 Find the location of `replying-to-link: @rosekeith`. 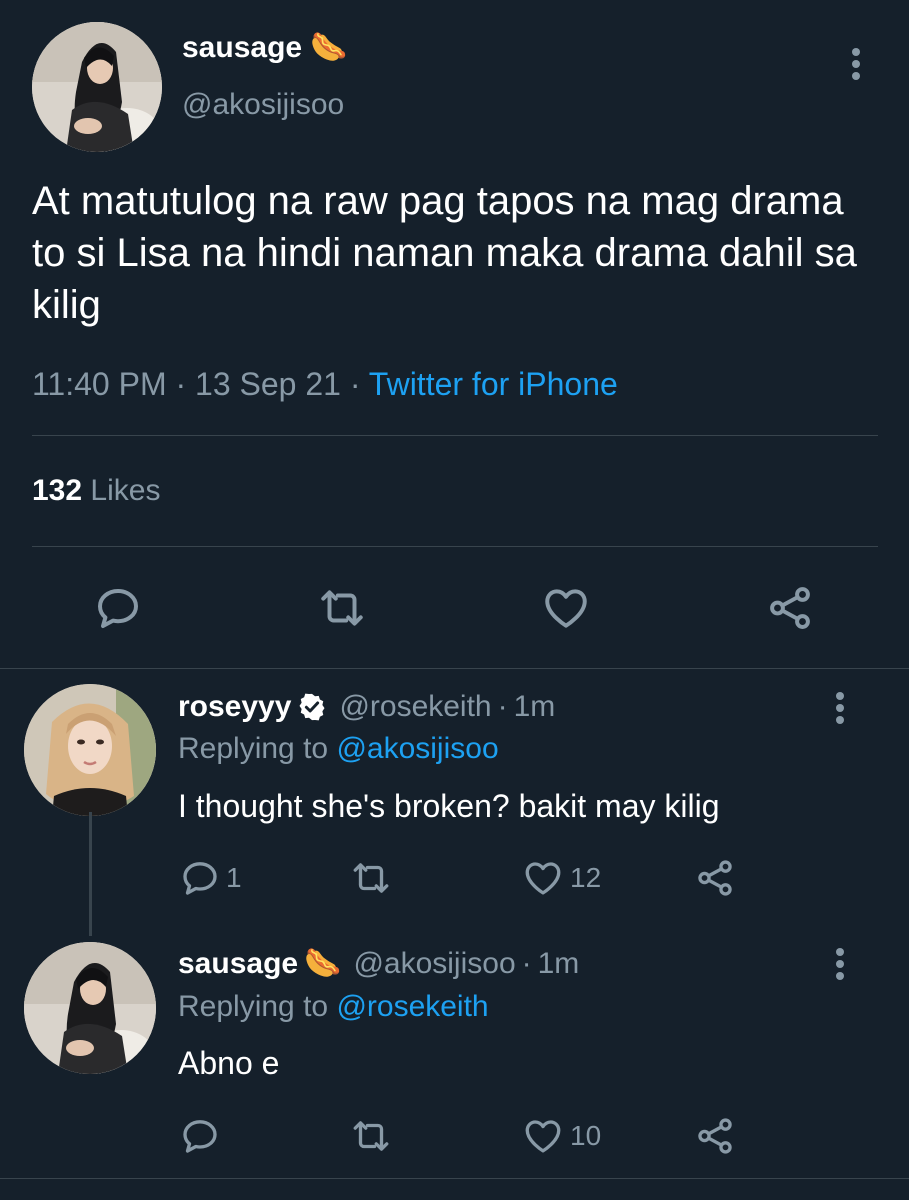

replying-to-link: @rosekeith is located at coordinates (412, 1006).